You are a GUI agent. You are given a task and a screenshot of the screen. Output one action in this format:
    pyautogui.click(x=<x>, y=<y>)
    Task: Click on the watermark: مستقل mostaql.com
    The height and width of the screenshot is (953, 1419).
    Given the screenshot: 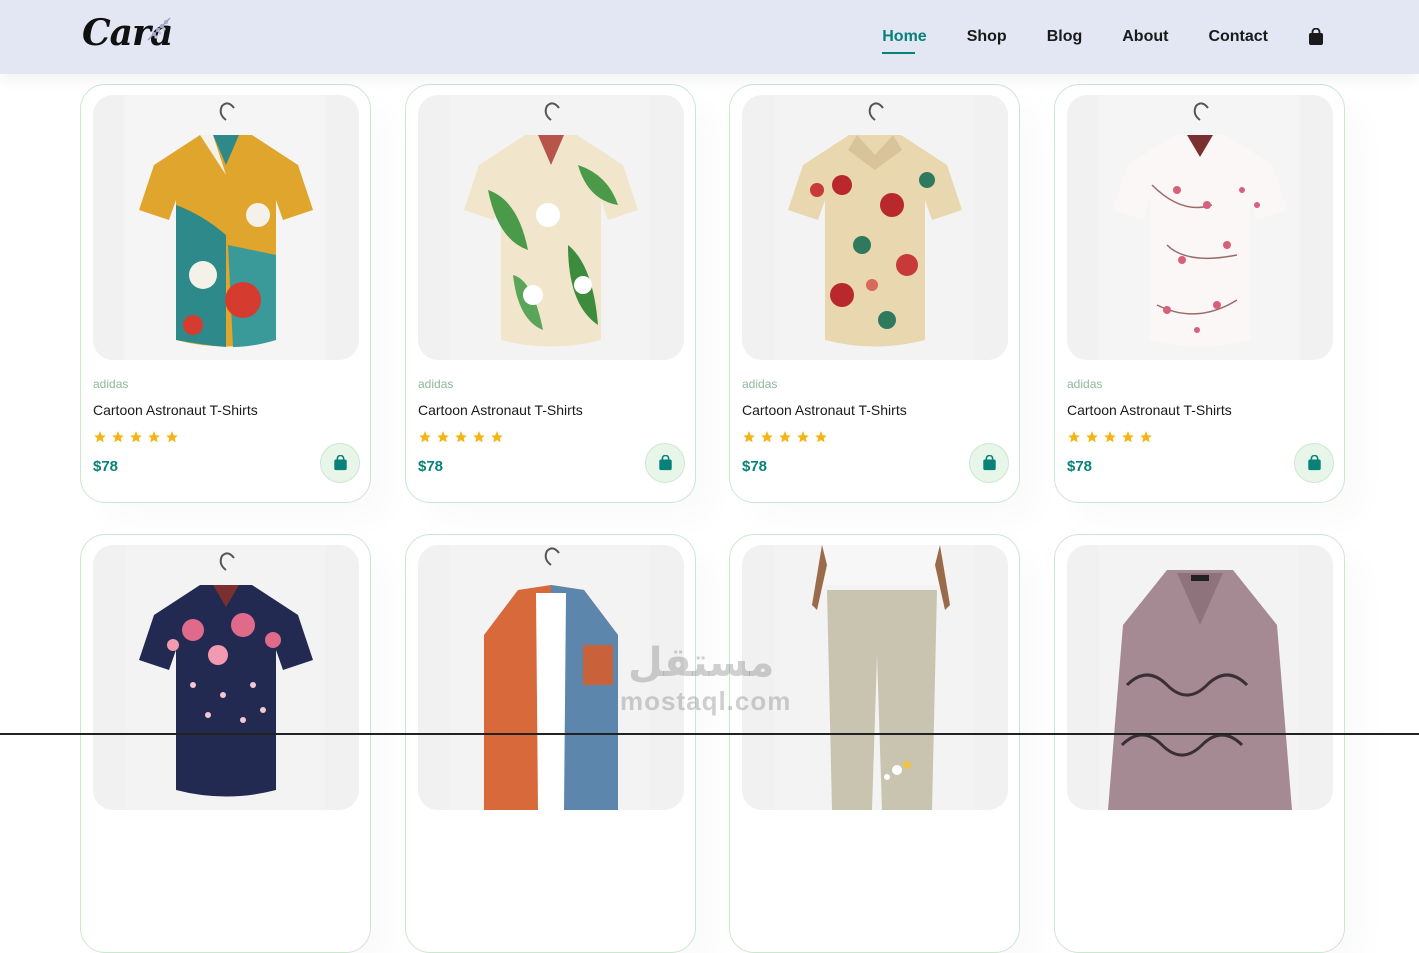 What is the action you would take?
    pyautogui.click(x=705, y=678)
    